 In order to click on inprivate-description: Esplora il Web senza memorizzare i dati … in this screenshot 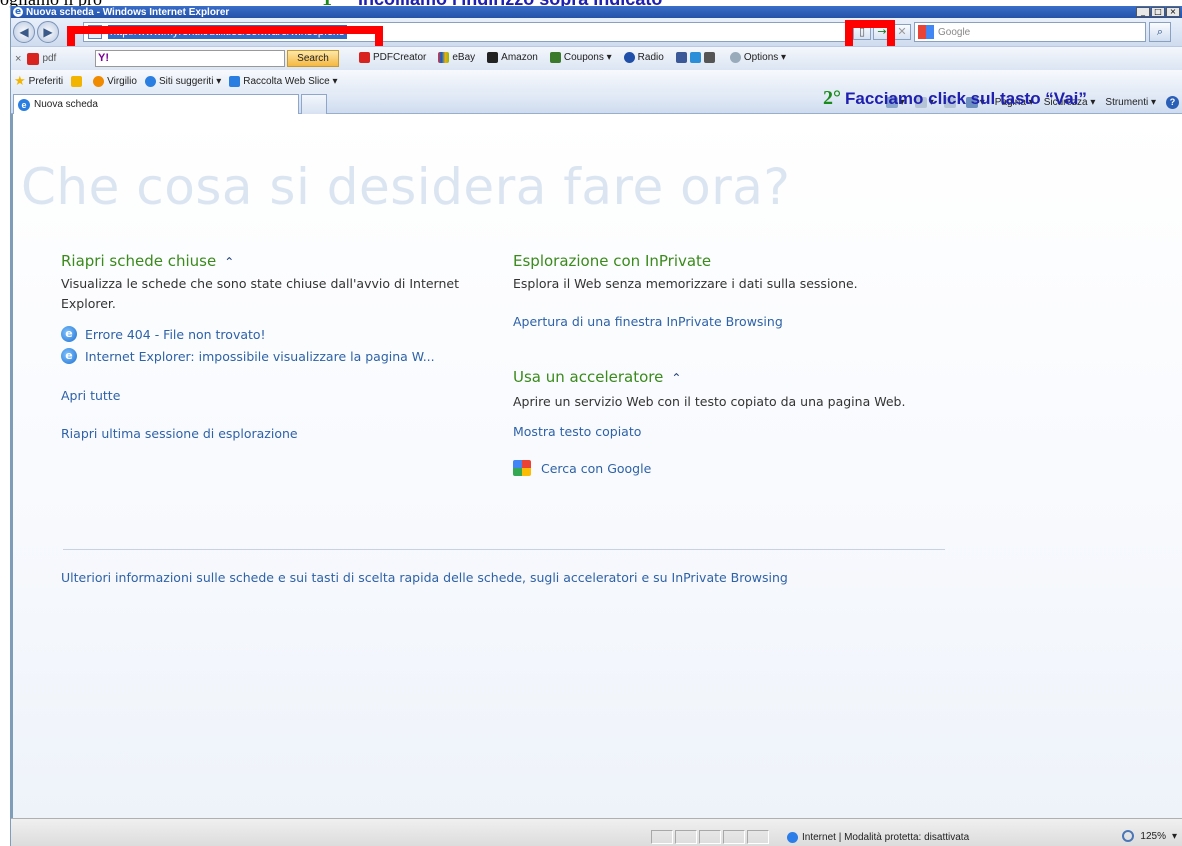, I will do `click(685, 283)`.